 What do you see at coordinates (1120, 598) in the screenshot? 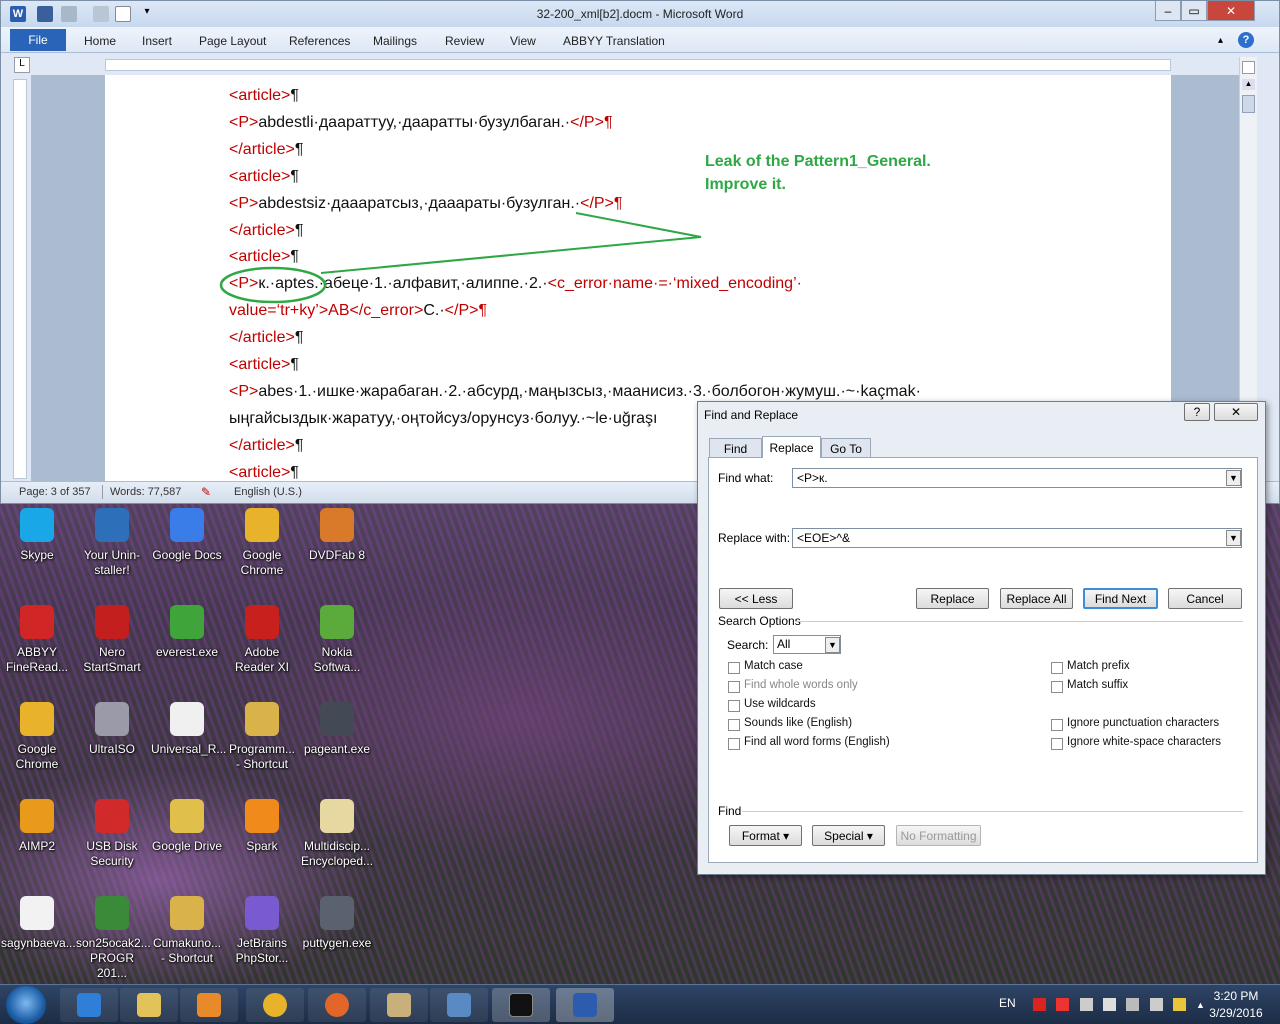
I see `find-next-button: Find Next` at bounding box center [1120, 598].